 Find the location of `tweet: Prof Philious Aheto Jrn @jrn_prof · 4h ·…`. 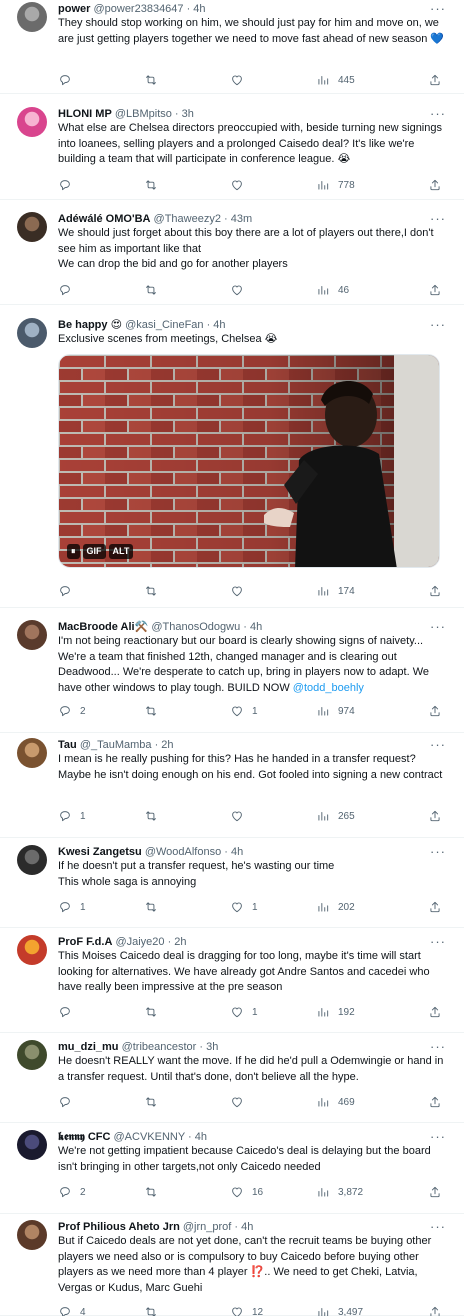

tweet: Prof Philious Aheto Jrn @jrn_prof · 4h ·… is located at coordinates (232, 1265).